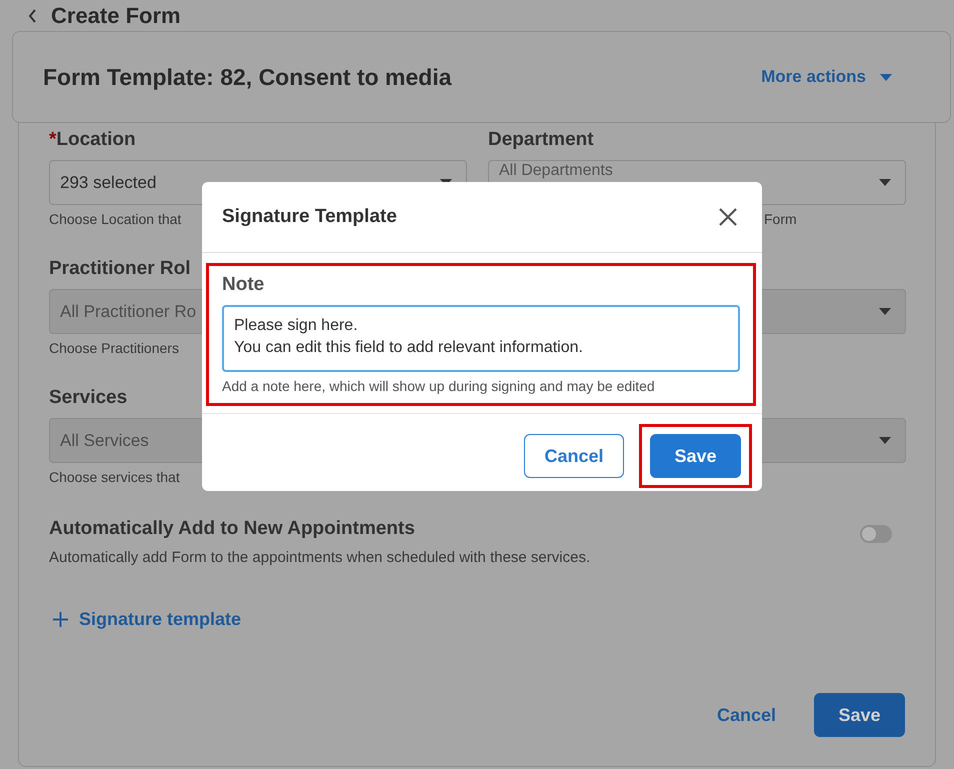 Image resolution: width=954 pixels, height=769 pixels. Describe the element at coordinates (114, 477) in the screenshot. I see `field-hint: Choose services that` at that location.